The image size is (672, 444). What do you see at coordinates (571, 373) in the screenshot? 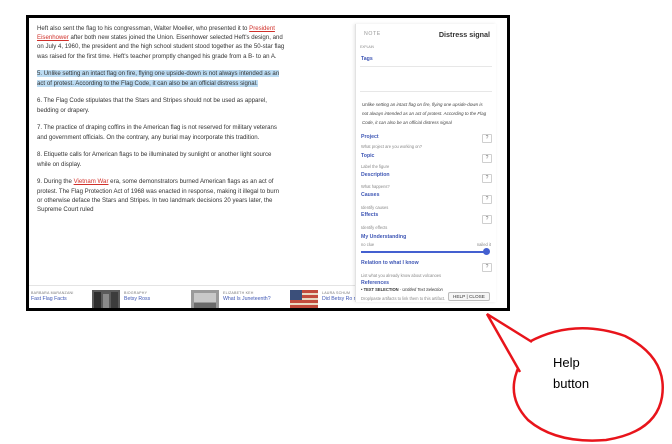
I see `callout-text: Help button` at bounding box center [571, 373].